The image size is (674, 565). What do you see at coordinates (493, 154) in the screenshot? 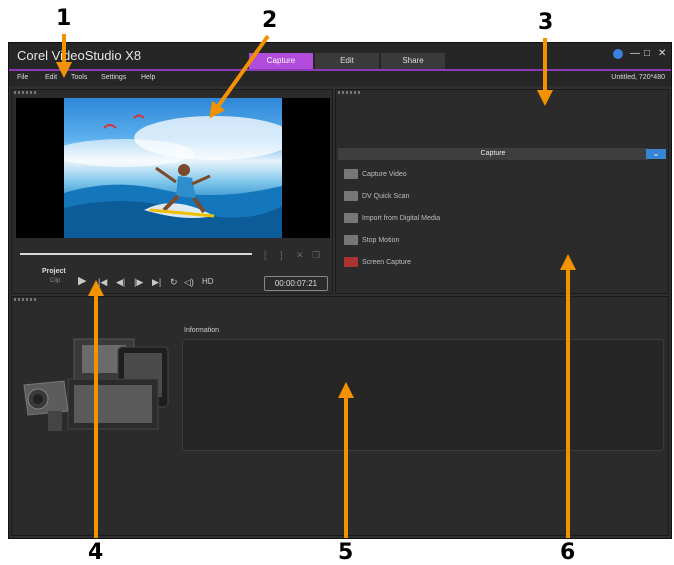
I see `capture-header: Capture` at bounding box center [493, 154].